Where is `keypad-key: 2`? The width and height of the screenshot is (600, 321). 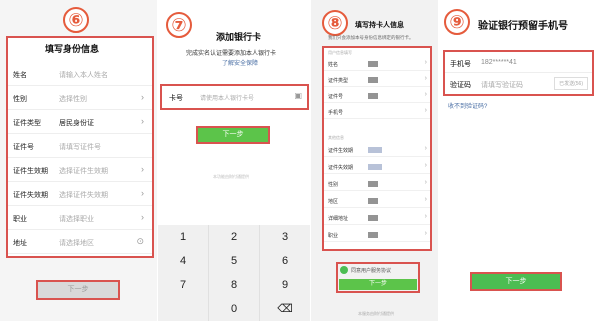
keypad-key: 2 is located at coordinates (234, 237).